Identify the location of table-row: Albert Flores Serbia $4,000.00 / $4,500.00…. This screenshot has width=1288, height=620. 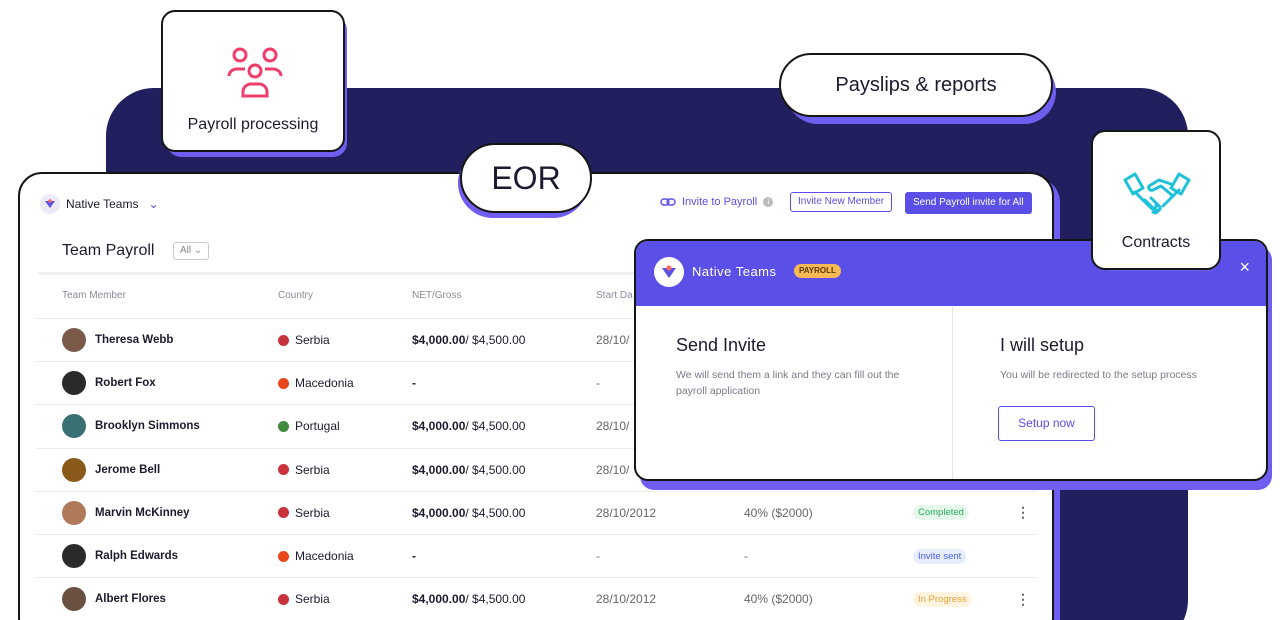
(536, 598).